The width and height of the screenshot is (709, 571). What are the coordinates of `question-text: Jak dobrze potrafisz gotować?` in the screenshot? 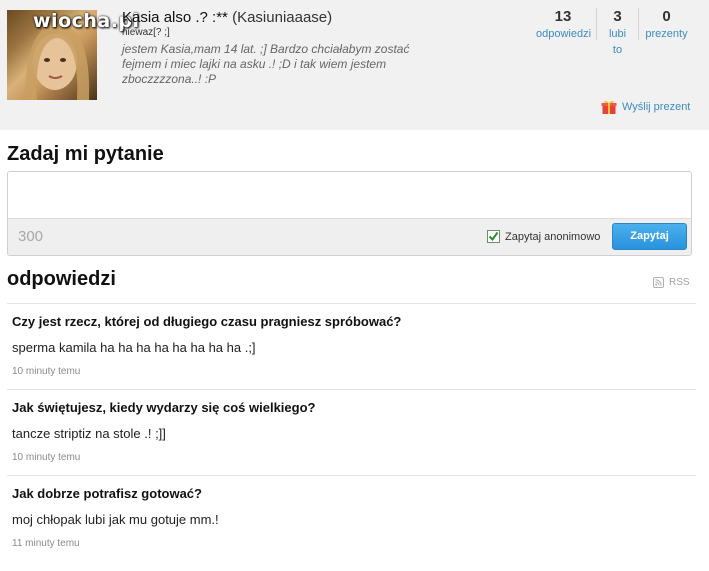 It's located at (354, 494).